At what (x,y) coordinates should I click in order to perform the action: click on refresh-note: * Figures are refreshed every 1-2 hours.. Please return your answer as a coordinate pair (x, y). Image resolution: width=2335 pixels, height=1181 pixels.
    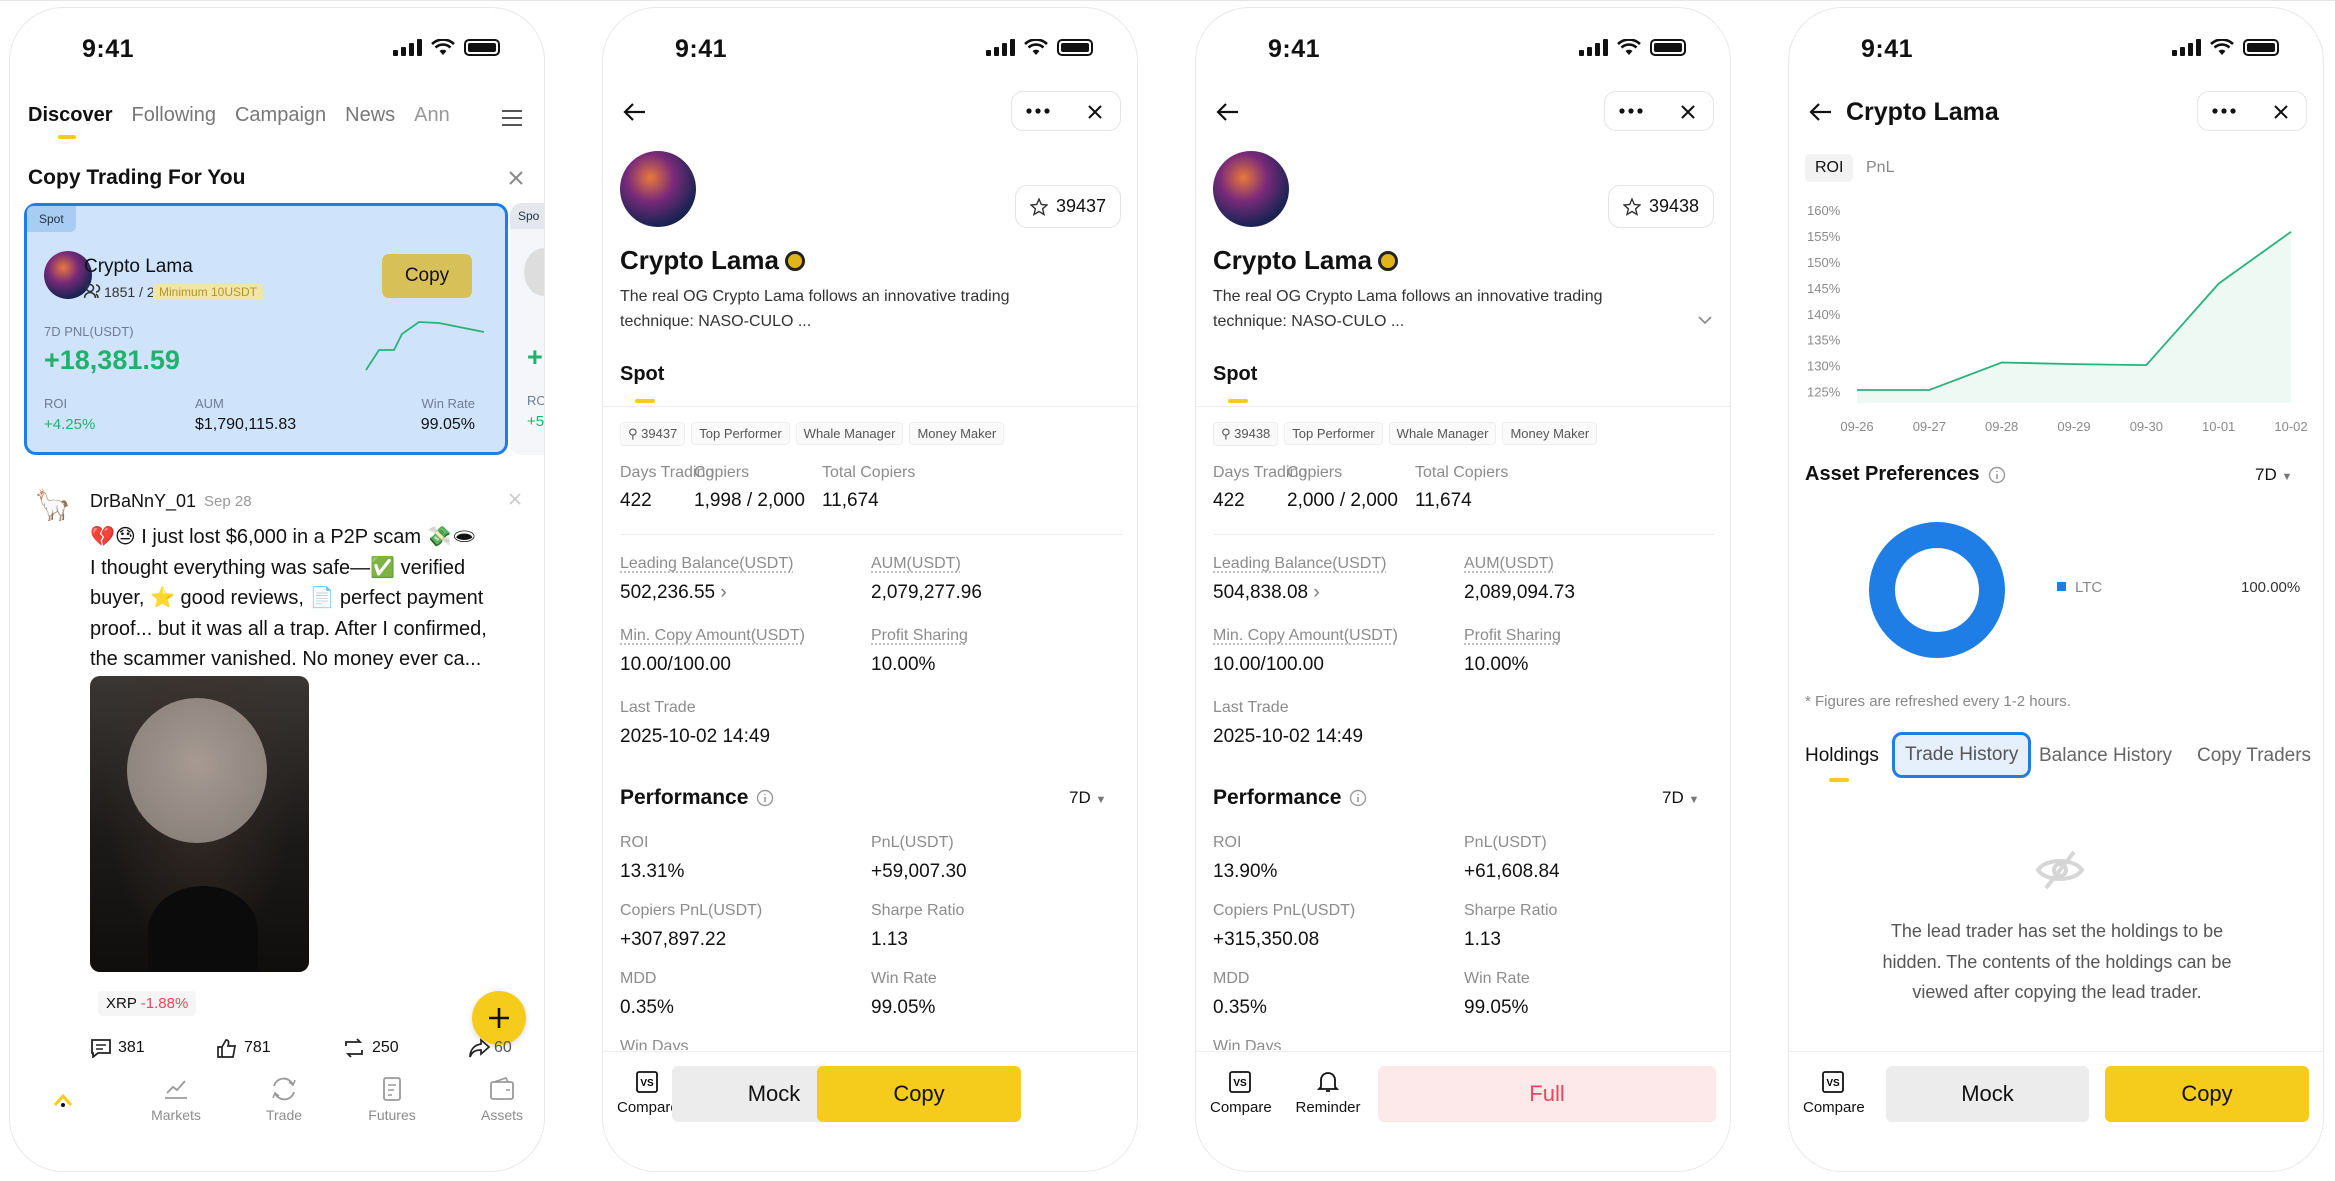
    Looking at the image, I should click on (1938, 701).